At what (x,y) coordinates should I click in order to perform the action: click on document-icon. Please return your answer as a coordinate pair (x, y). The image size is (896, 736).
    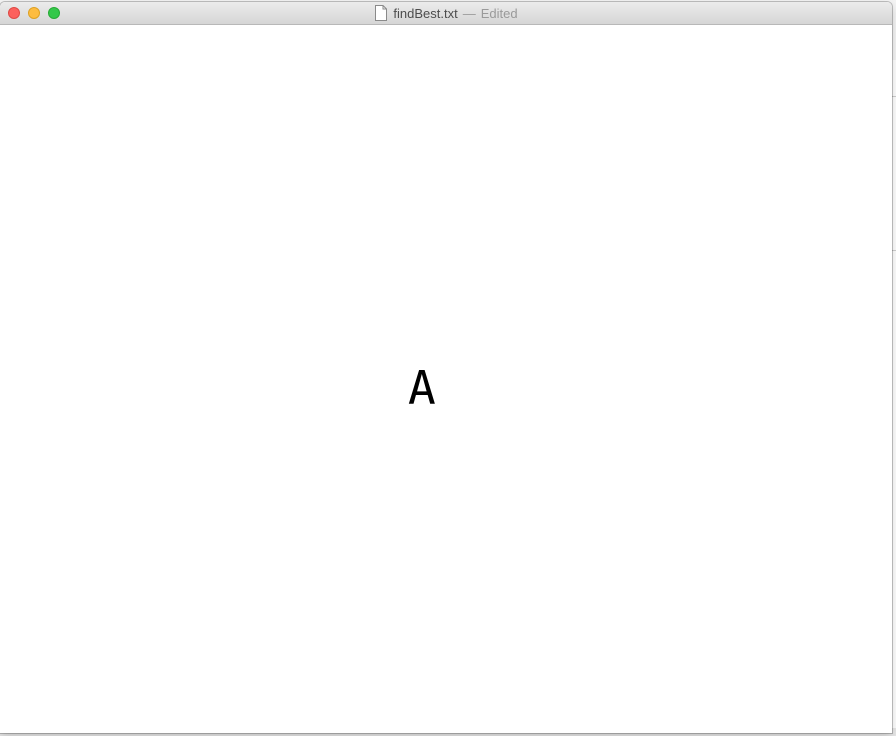
    Looking at the image, I should click on (381, 13).